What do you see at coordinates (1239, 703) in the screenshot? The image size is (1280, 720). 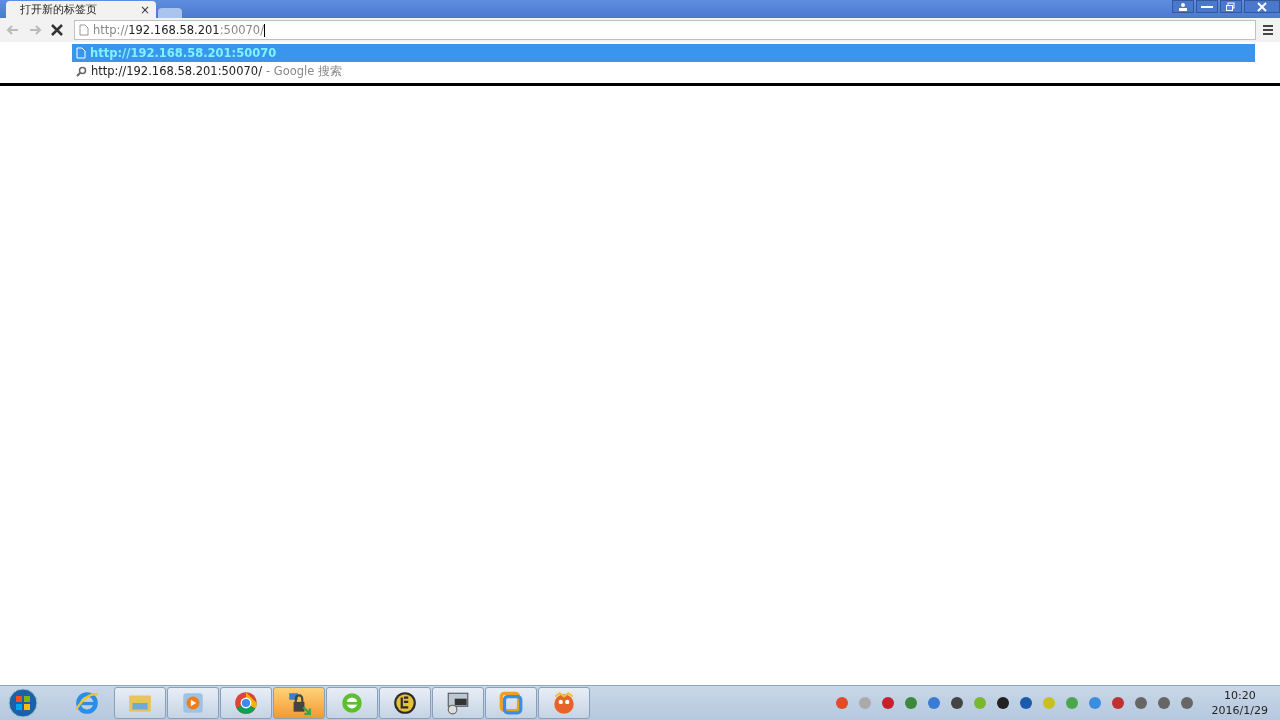 I see `clock: 10:20 2016/1/29` at bounding box center [1239, 703].